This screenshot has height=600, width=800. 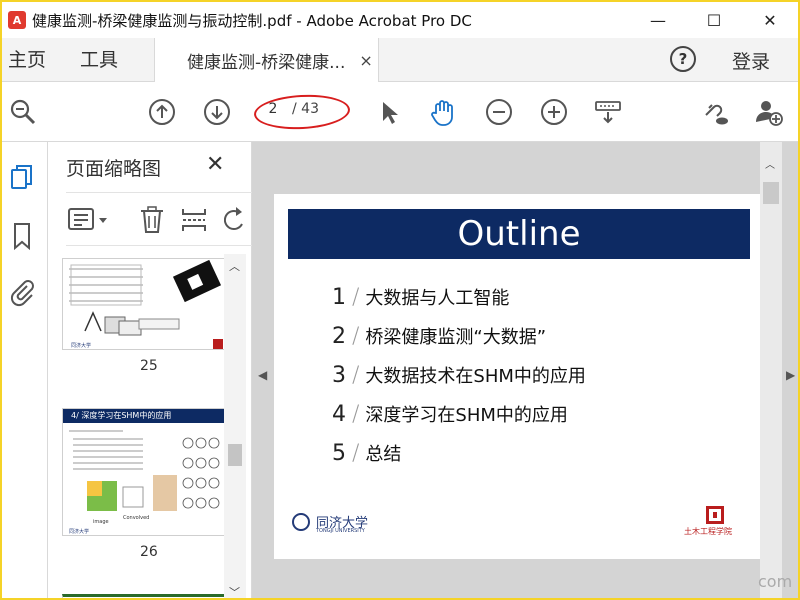 I want to click on main-toolbar: 2/ 43, so click(x=400, y=112).